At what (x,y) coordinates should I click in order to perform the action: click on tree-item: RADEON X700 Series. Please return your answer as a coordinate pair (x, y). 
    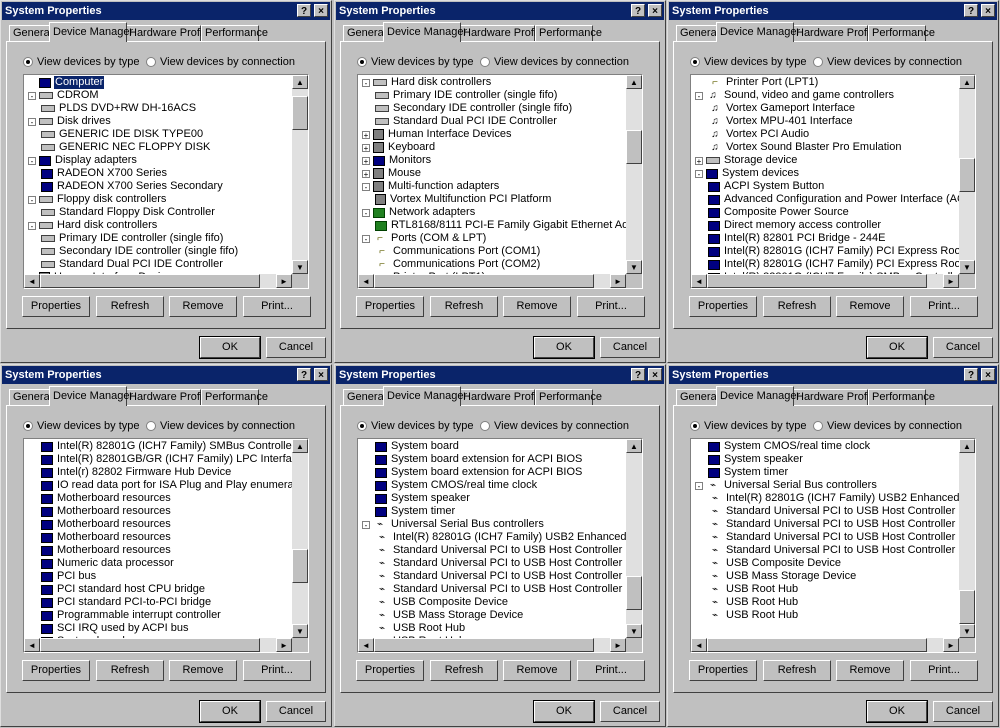
    Looking at the image, I should click on (104, 173).